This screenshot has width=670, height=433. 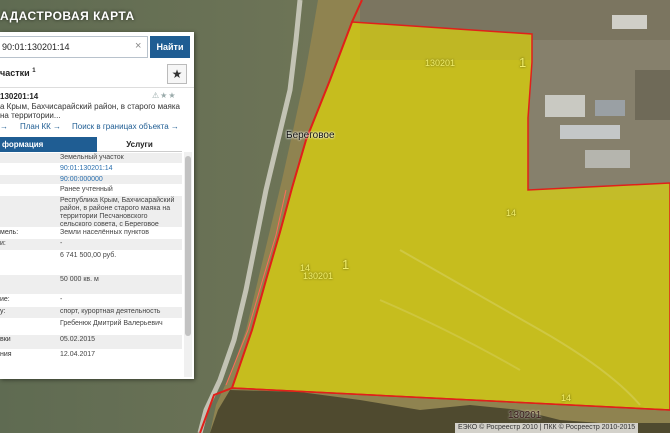 I want to click on title-bar: АДАСТРОВАЯ КАРТА, so click(x=335, y=16).